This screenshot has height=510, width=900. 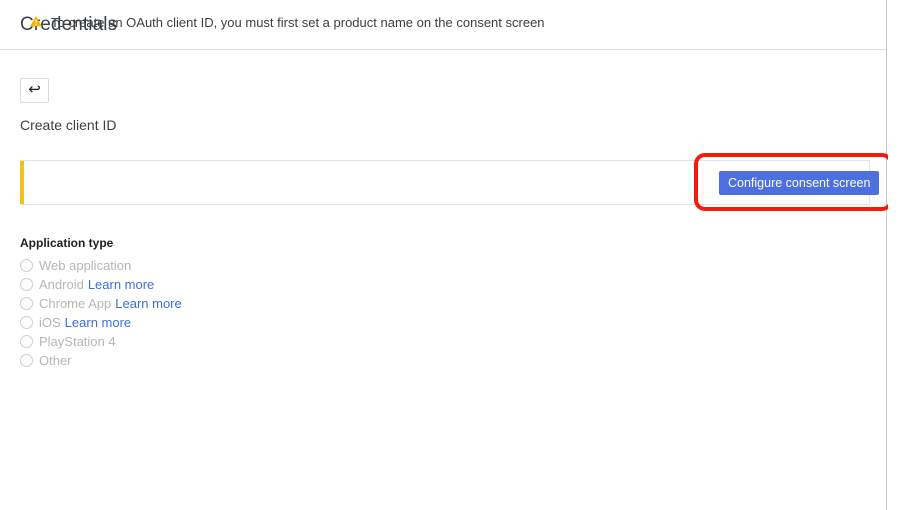 I want to click on radio-option-playstation-4: PlayStation 4, so click(x=101, y=341).